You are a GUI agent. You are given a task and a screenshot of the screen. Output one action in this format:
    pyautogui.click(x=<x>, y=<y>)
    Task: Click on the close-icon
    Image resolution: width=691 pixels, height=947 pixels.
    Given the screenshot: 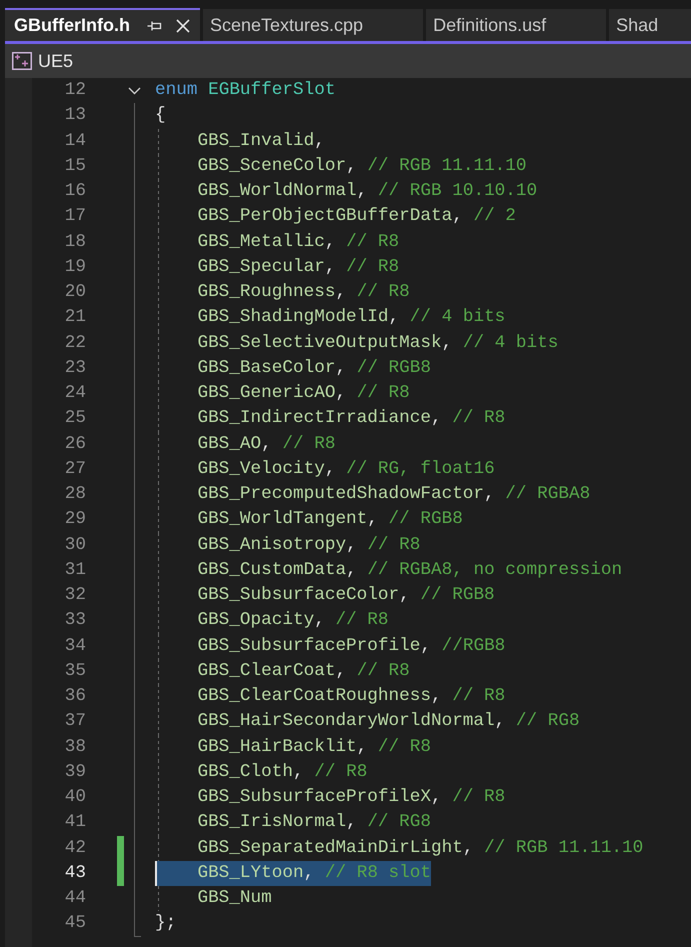 What is the action you would take?
    pyautogui.click(x=183, y=25)
    